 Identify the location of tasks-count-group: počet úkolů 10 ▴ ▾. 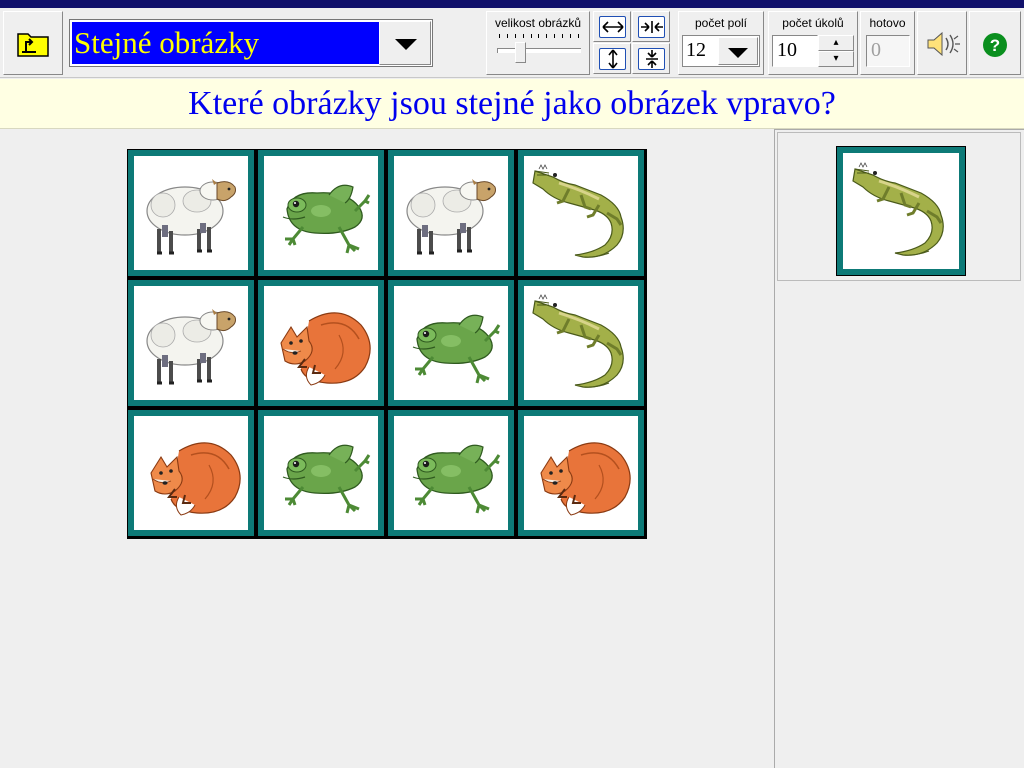
(813, 43).